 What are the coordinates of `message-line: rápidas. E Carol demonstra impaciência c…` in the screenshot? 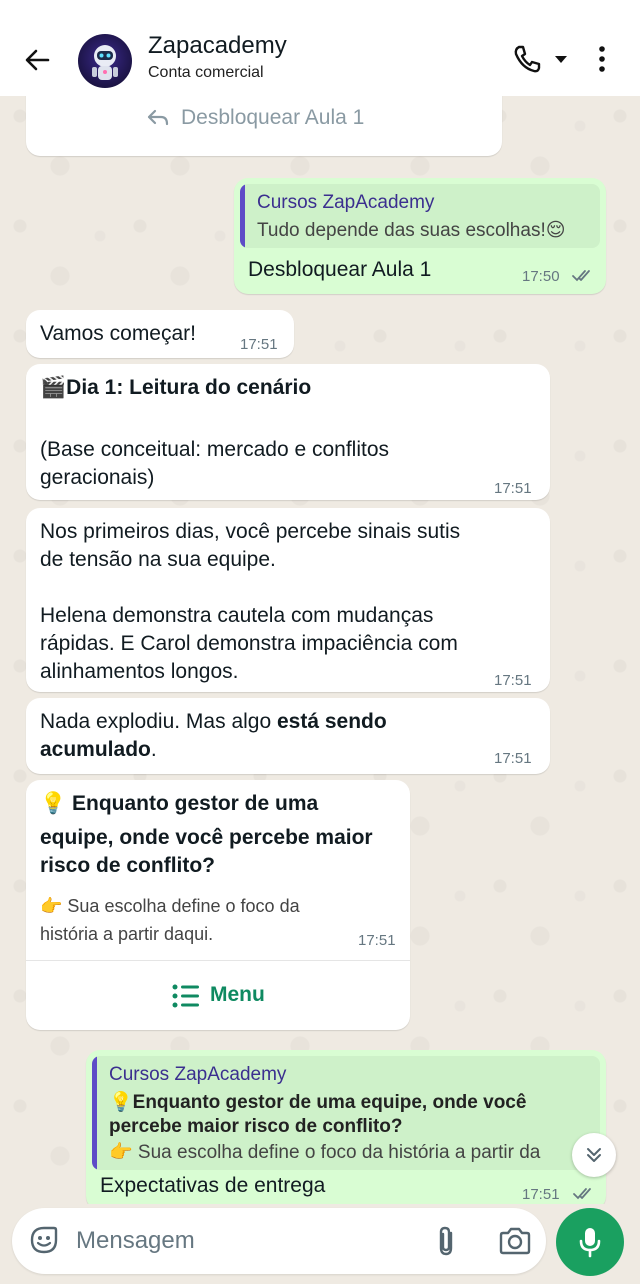 It's located at (249, 643).